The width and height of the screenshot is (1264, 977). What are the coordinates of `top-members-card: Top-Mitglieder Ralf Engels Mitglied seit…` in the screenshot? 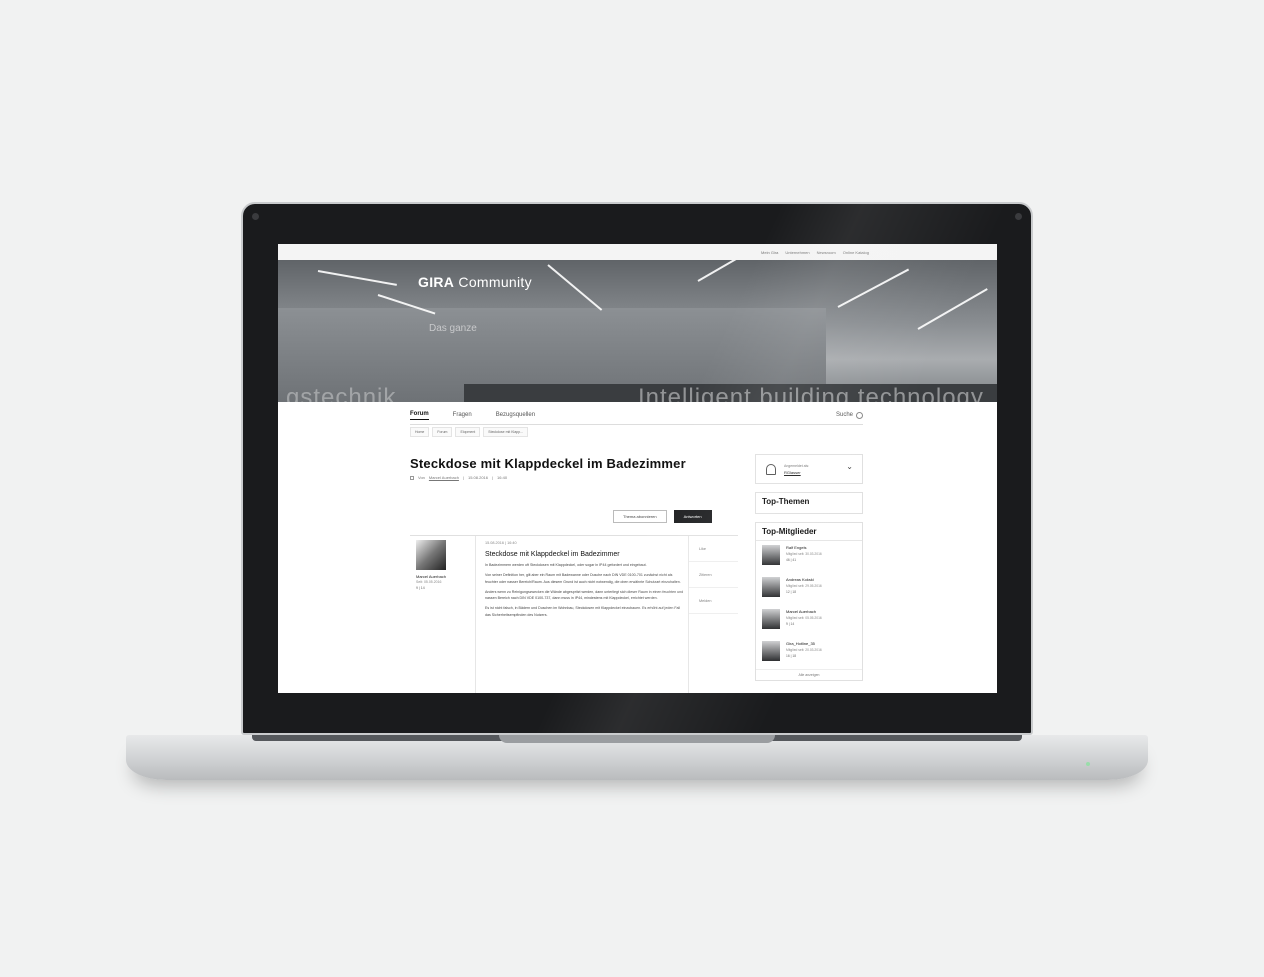 It's located at (809, 601).